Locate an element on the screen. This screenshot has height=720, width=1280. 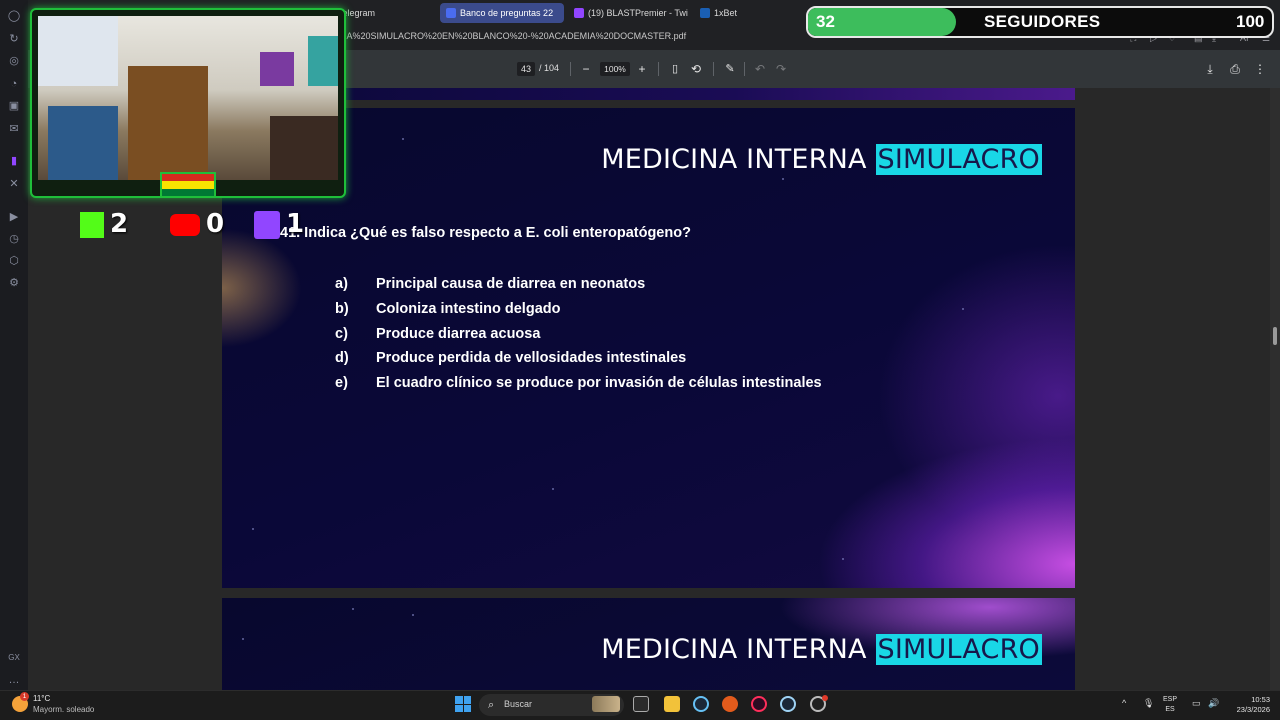
webcam-wardrobe is located at coordinates (168, 123).